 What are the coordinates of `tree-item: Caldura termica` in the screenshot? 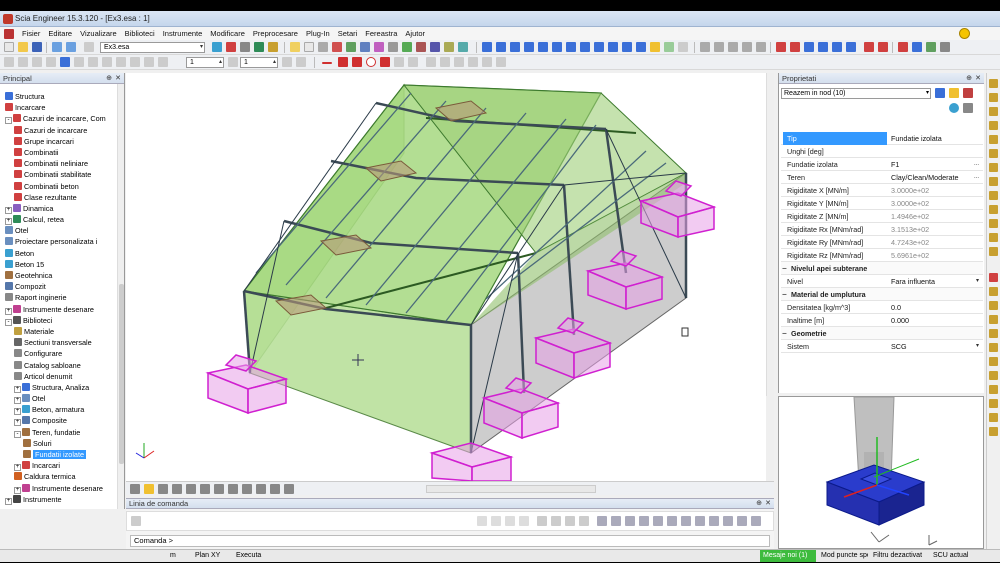 It's located at (59, 476).